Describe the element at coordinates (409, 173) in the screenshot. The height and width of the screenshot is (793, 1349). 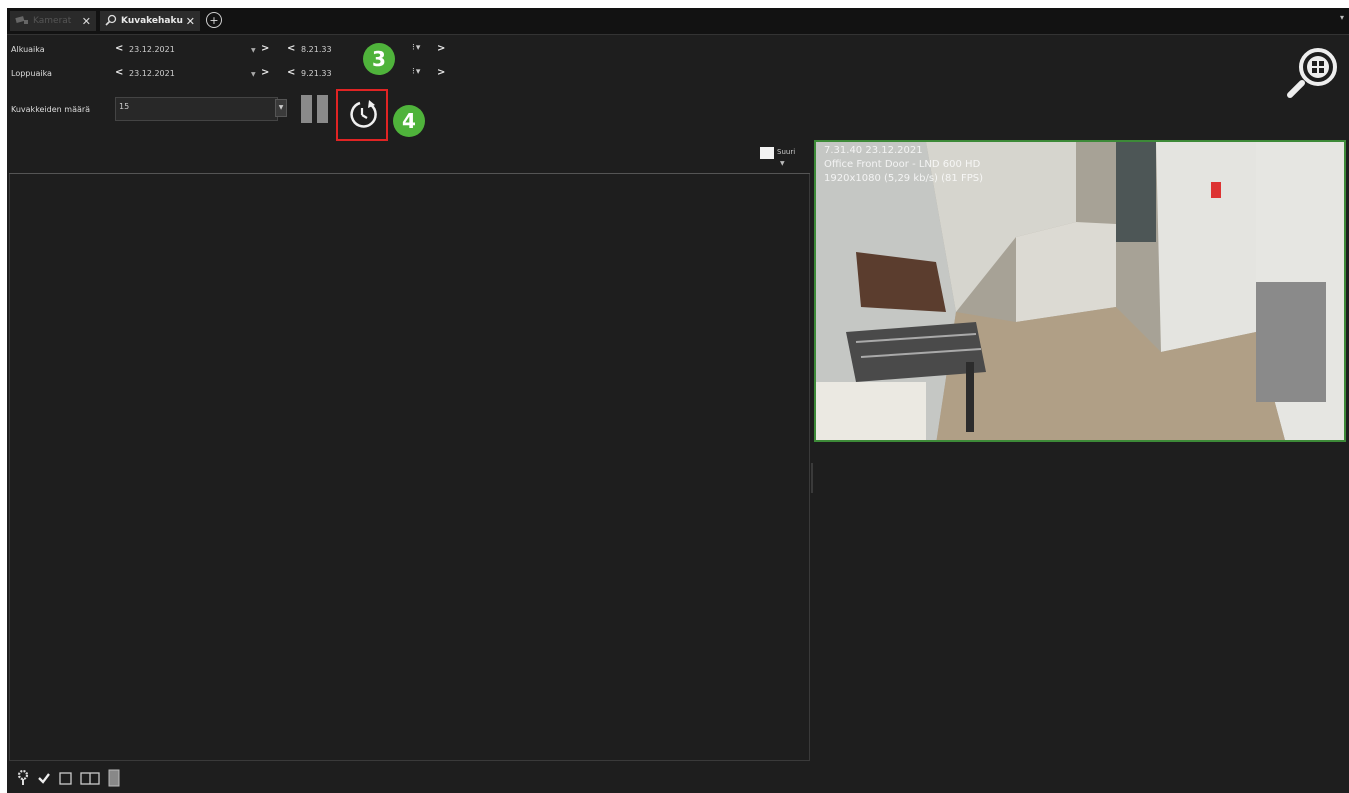
I see `divider` at that location.